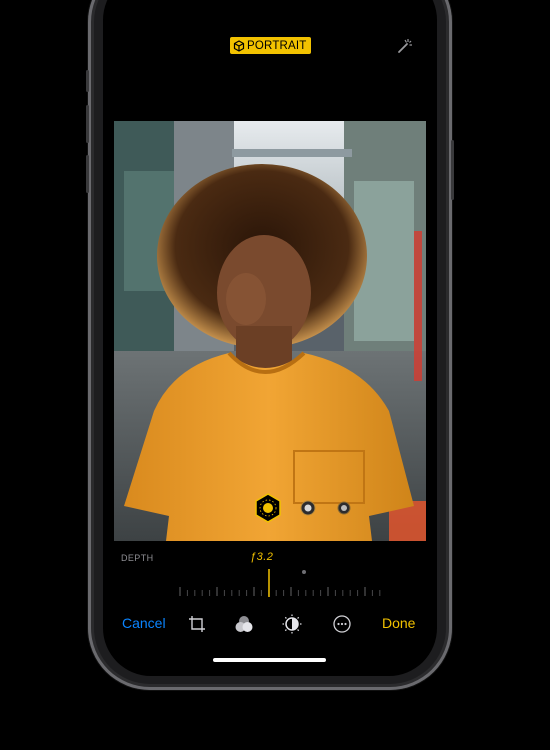 The image size is (550, 750). Describe the element at coordinates (277, 45) in the screenshot. I see `portrait-mode-label: PORTRAIT` at that location.